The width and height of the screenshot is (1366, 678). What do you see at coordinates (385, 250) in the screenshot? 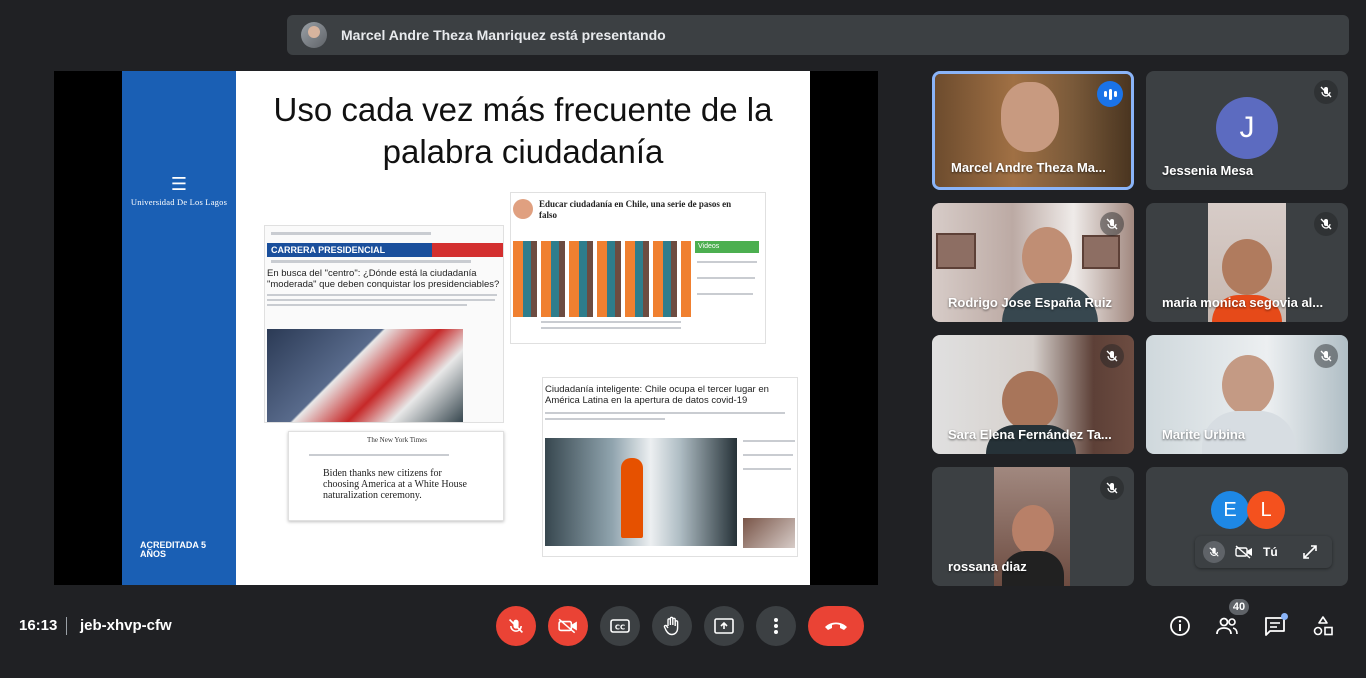
I see `clip1-banner: CARRERA PRESIDENCIAL` at bounding box center [385, 250].